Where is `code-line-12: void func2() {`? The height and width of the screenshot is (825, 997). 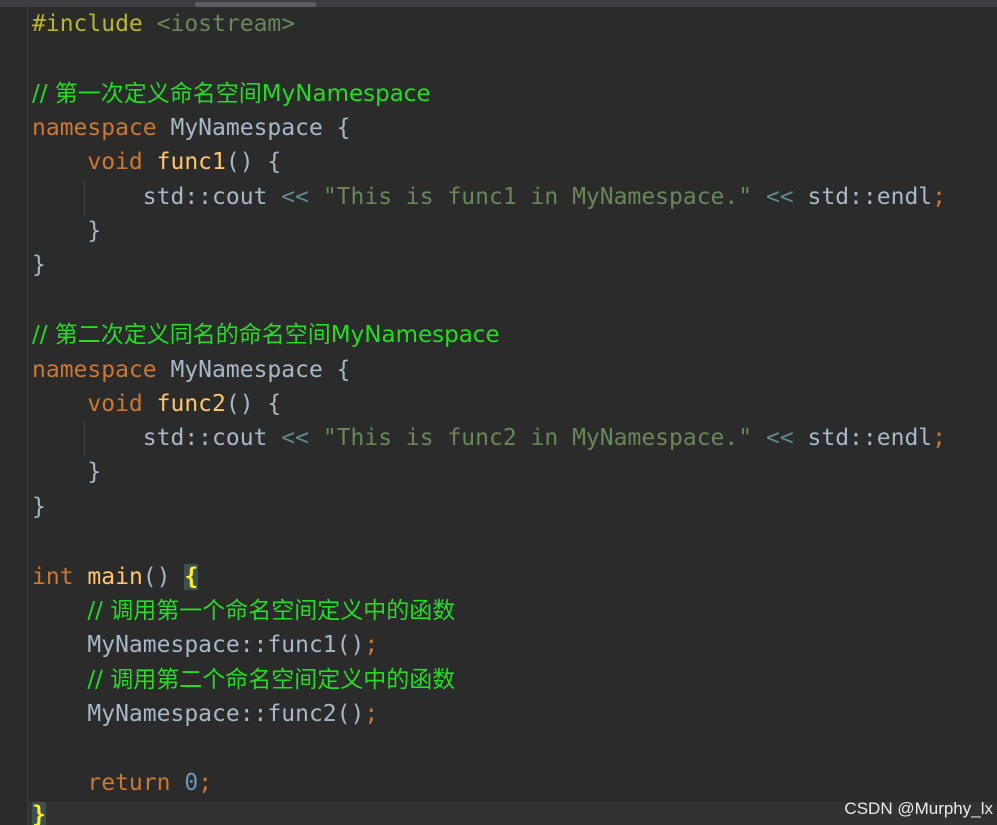 code-line-12: void func2() { is located at coordinates (156, 404).